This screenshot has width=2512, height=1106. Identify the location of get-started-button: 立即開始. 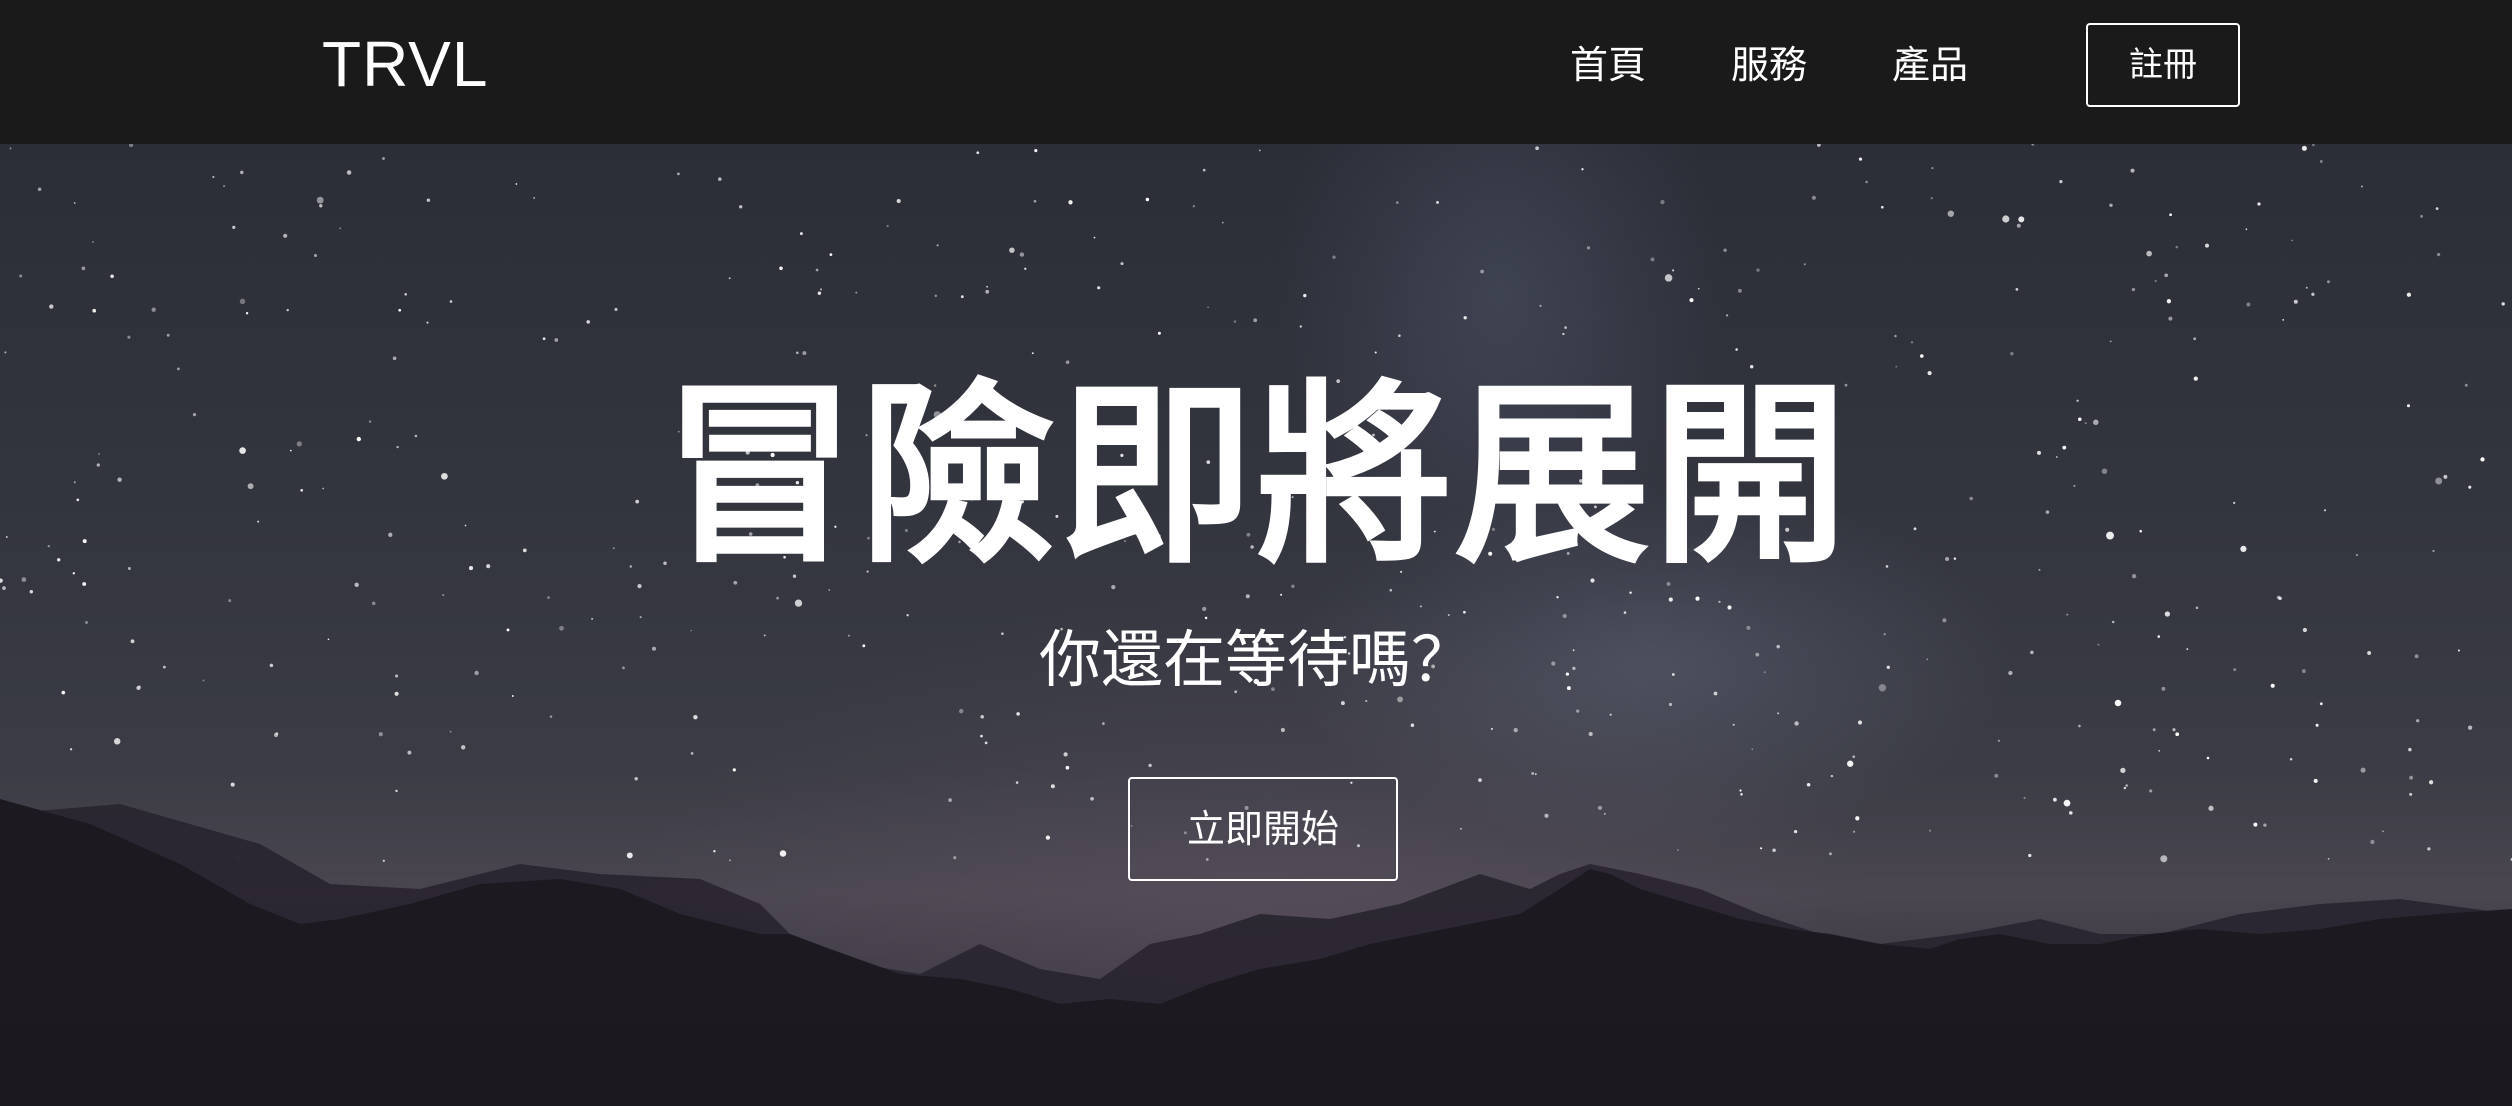
(1263, 829).